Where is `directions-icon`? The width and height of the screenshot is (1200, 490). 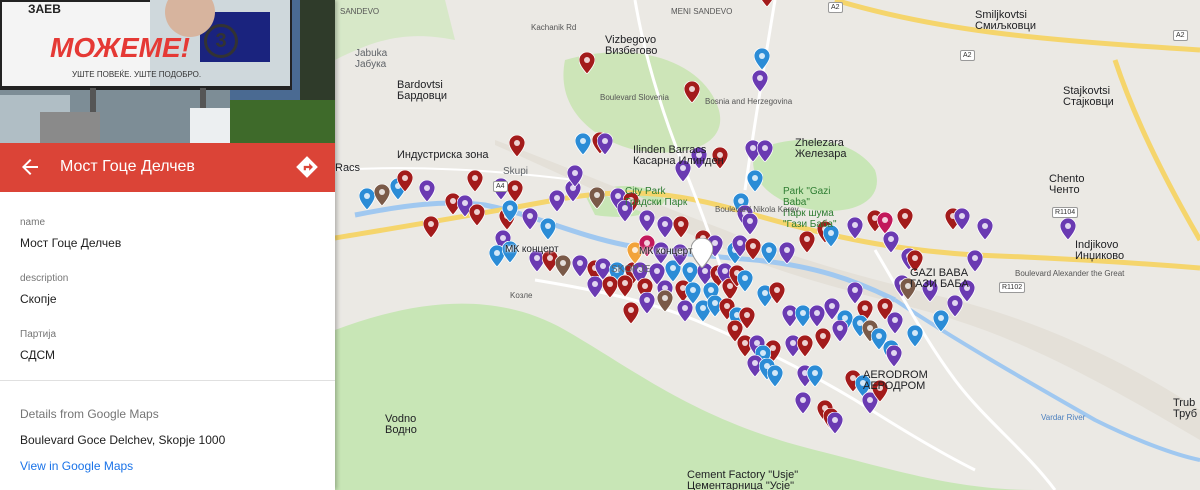
directions-icon is located at coordinates (307, 167).